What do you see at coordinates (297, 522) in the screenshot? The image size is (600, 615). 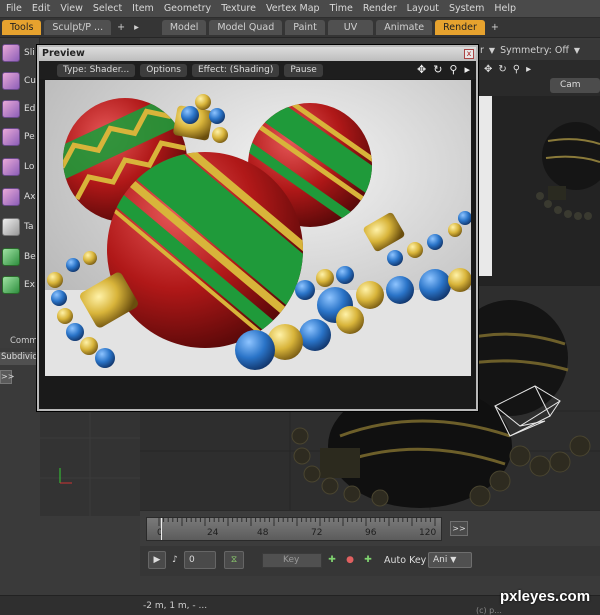 I see `timeline-ticks` at bounding box center [297, 522].